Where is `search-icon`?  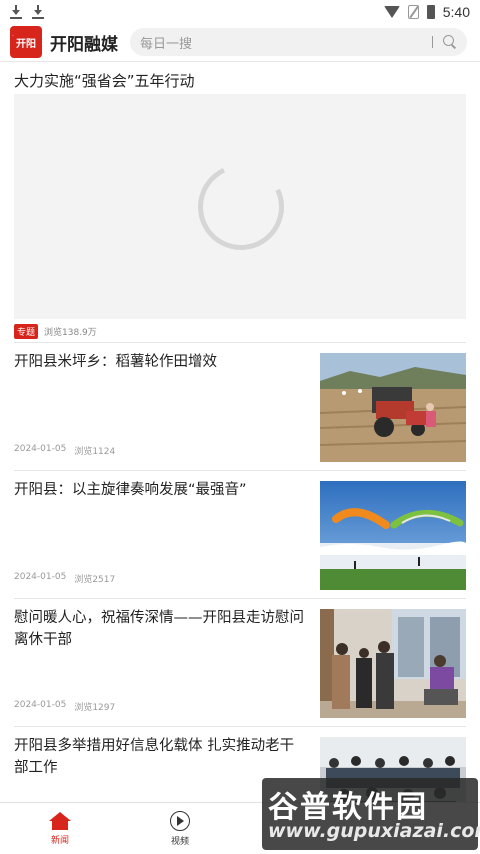 search-icon is located at coordinates (448, 40).